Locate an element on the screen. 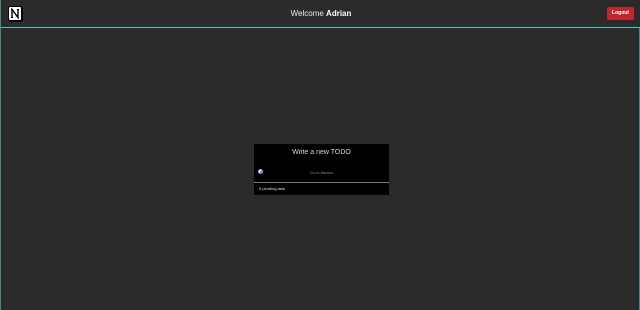  welcome-prefix: Welcome is located at coordinates (307, 13).